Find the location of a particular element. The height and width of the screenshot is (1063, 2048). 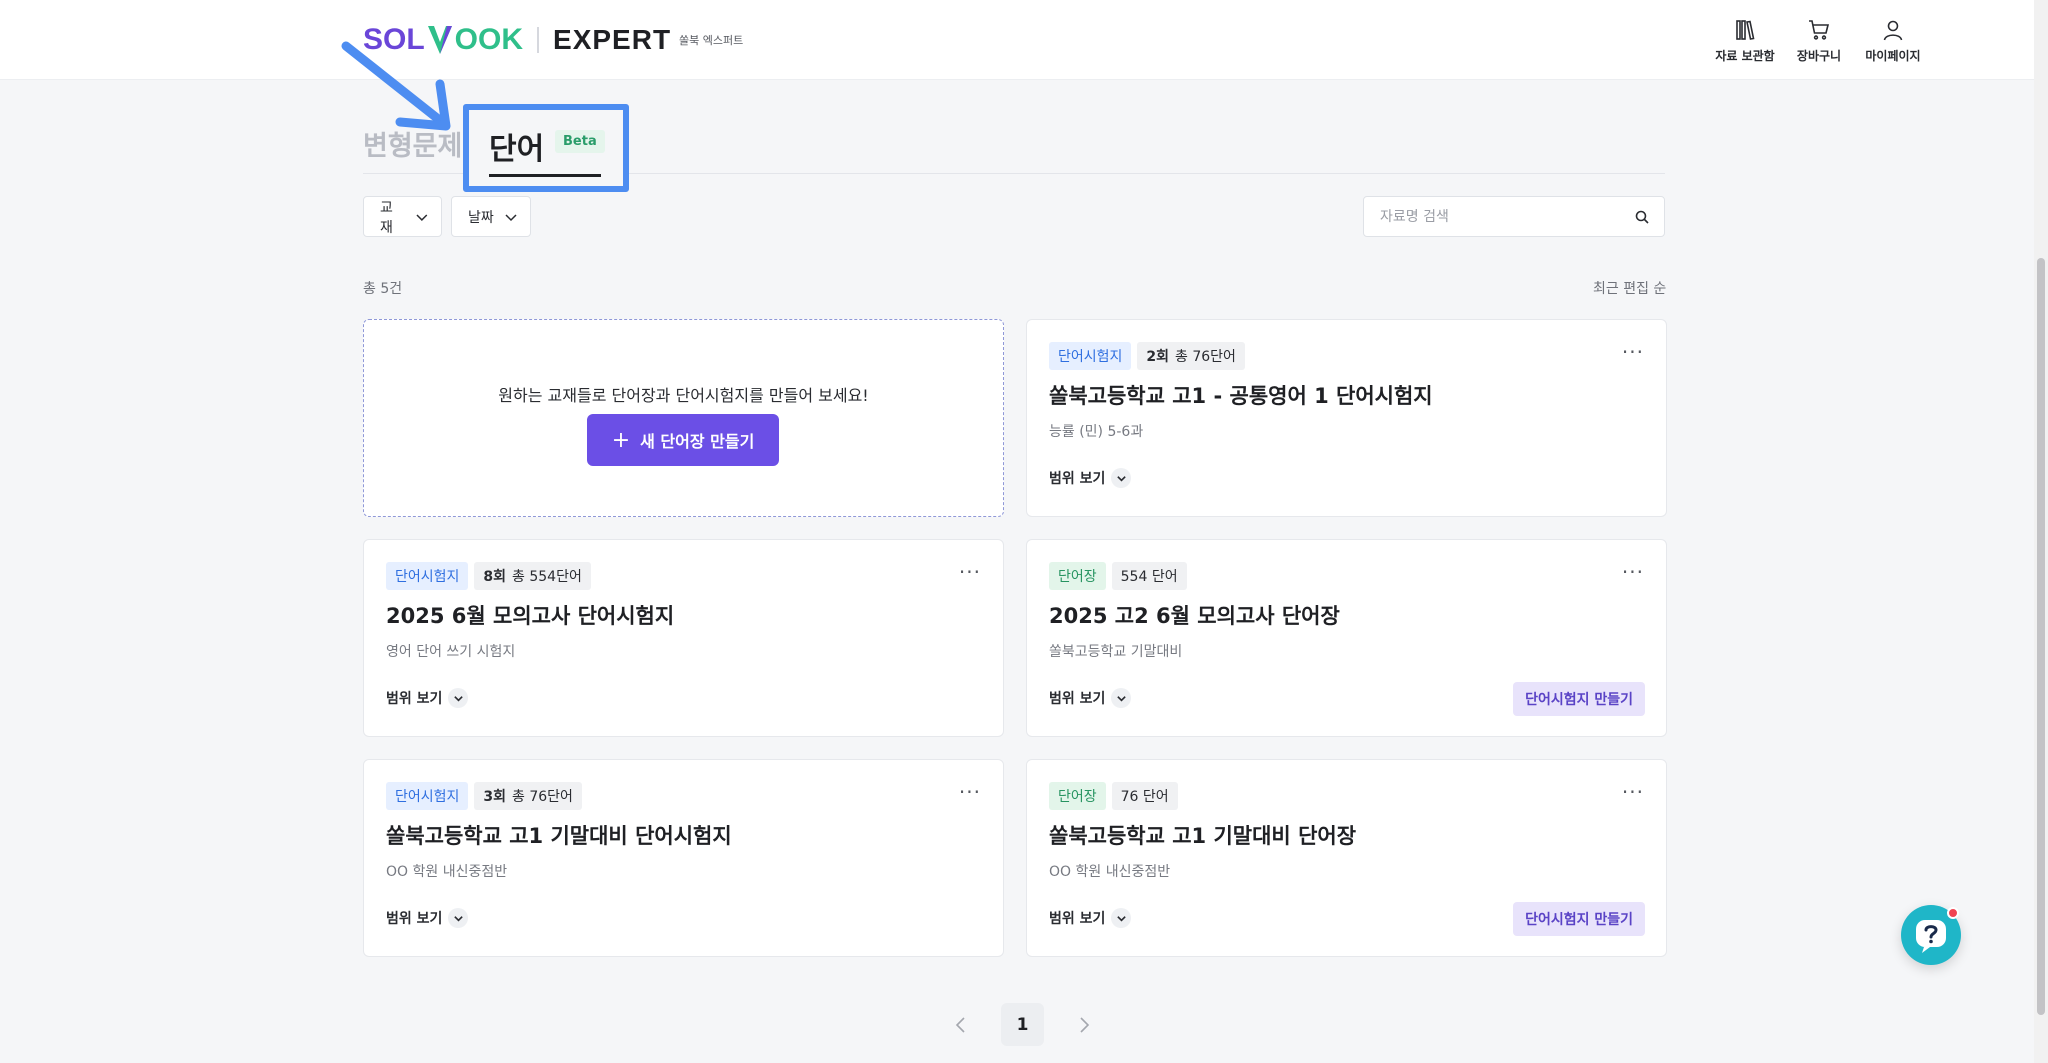

date-filter: 날짜 is located at coordinates (491, 216).